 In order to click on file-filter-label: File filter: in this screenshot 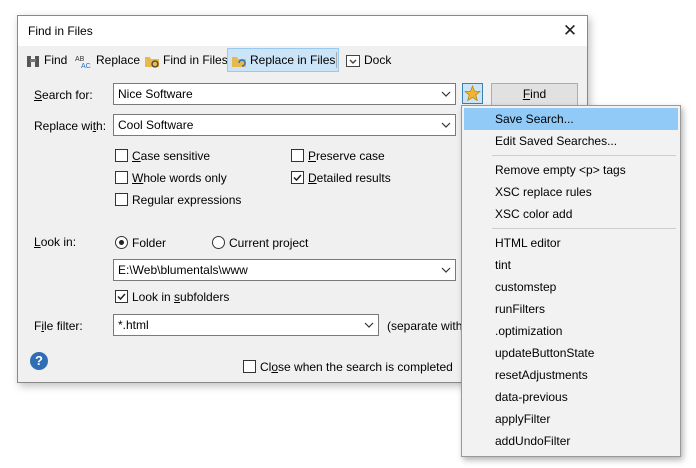, I will do `click(58, 326)`.